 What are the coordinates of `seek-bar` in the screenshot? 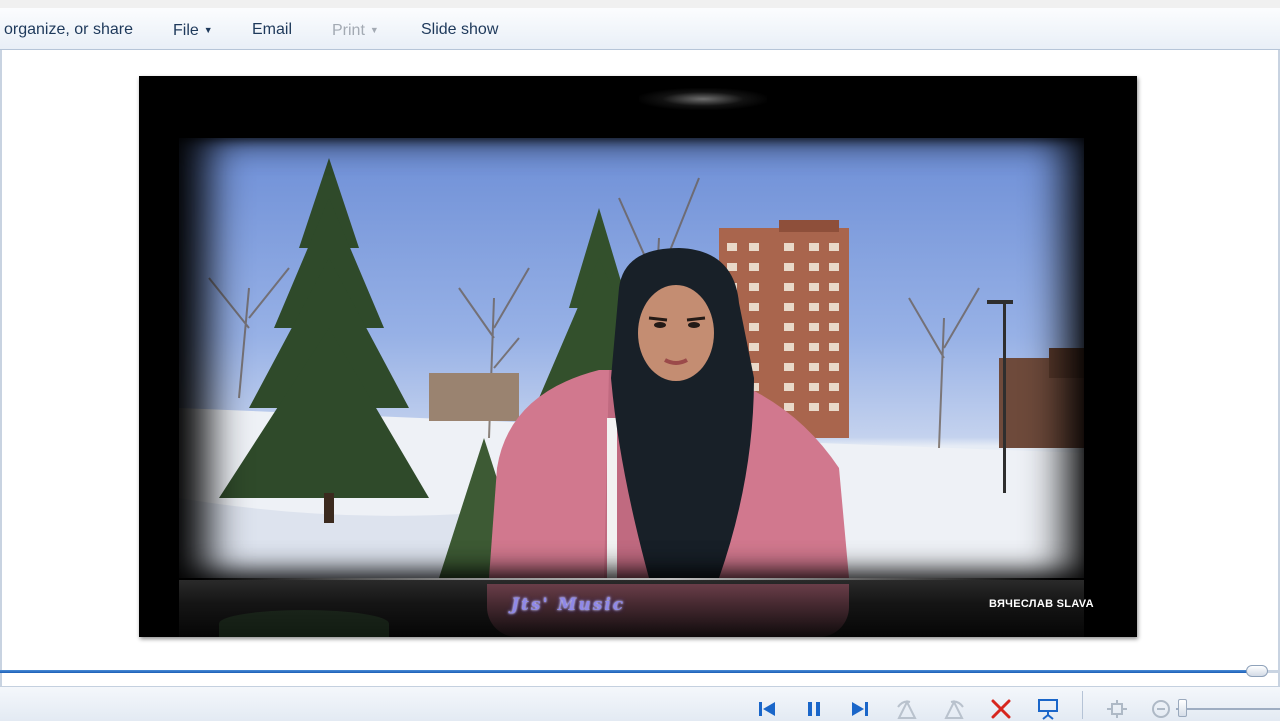 It's located at (640, 671).